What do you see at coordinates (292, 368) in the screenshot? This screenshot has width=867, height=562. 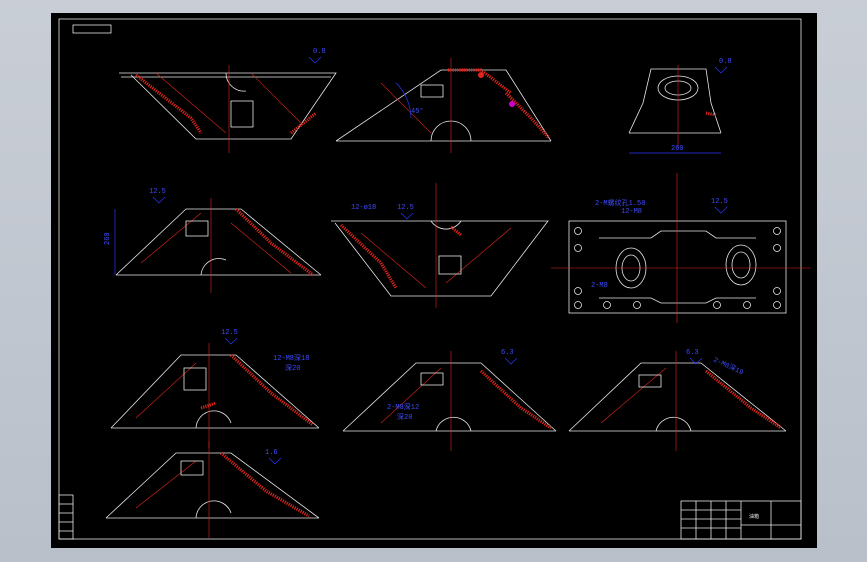 I see `view-7-sub: 深20` at bounding box center [292, 368].